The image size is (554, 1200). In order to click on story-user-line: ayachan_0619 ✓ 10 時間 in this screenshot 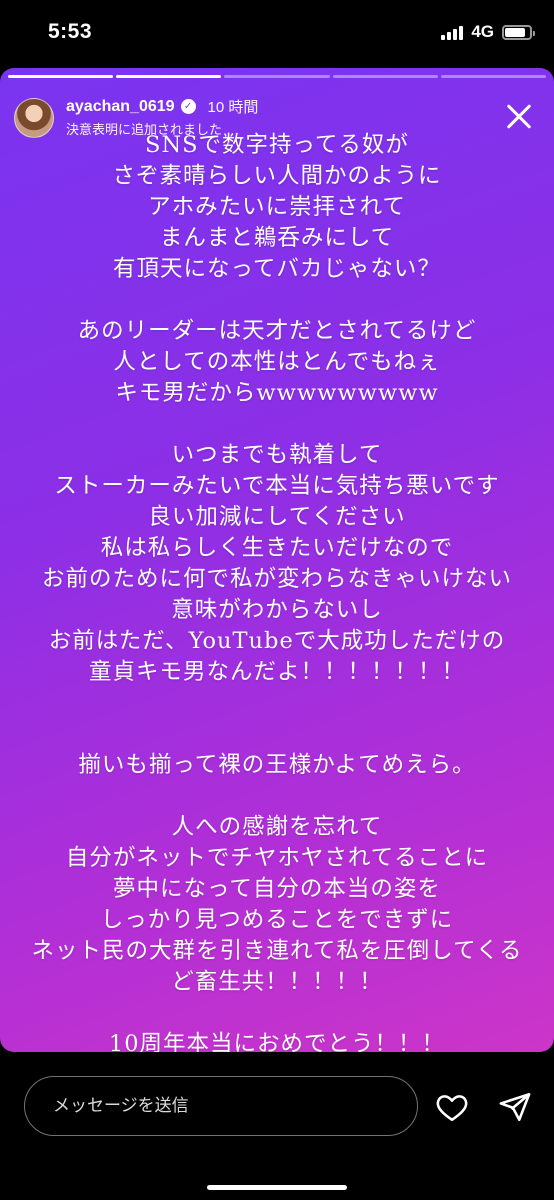, I will do `click(162, 106)`.